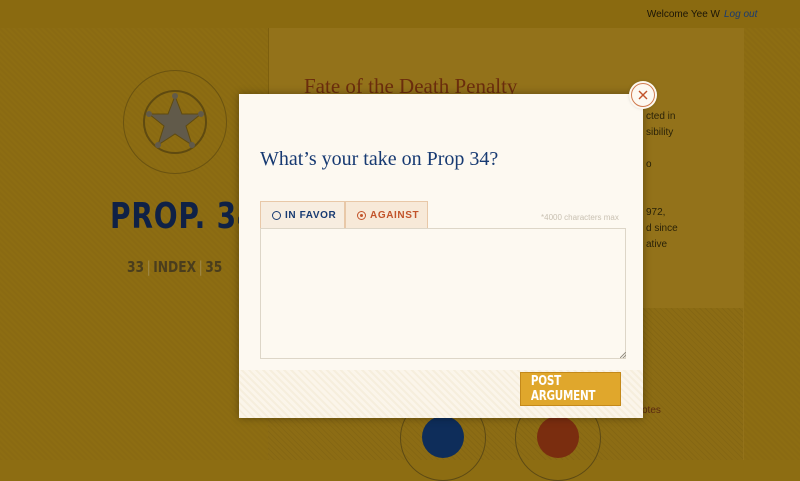 This screenshot has height=481, width=800. What do you see at coordinates (623, 355) in the screenshot?
I see `resize-handle-icon` at bounding box center [623, 355].